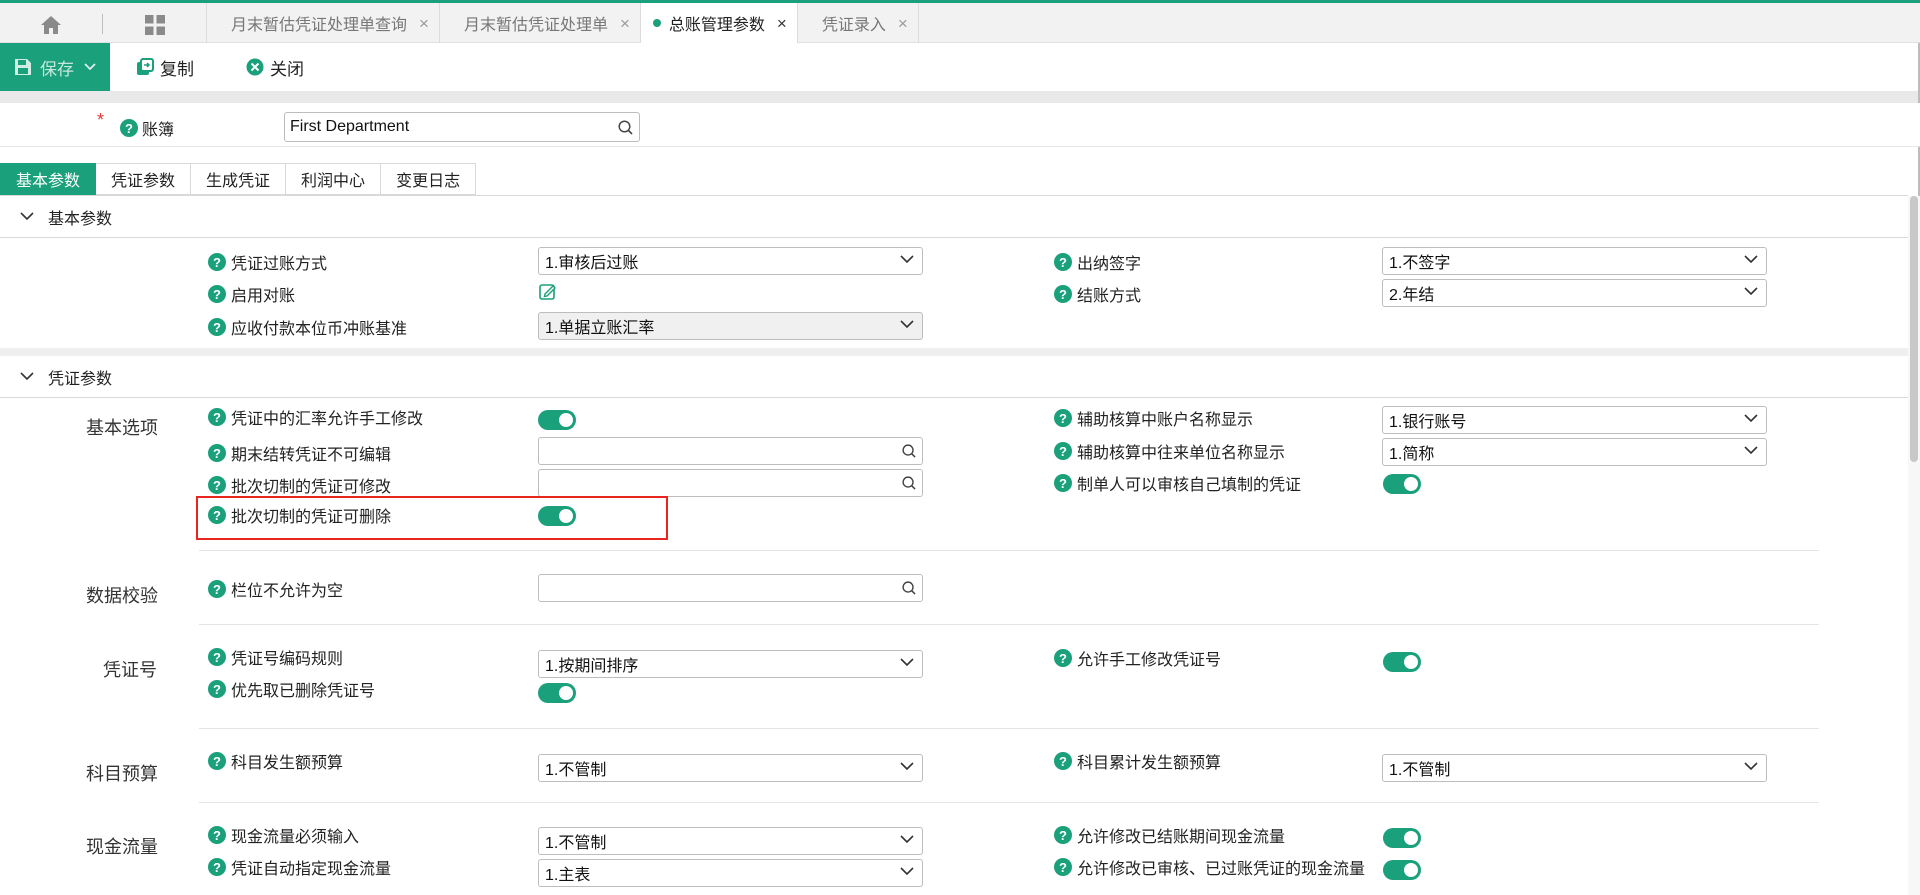  What do you see at coordinates (1574, 420) in the screenshot?
I see `aux-account-name-select: 1.银行账号` at bounding box center [1574, 420].